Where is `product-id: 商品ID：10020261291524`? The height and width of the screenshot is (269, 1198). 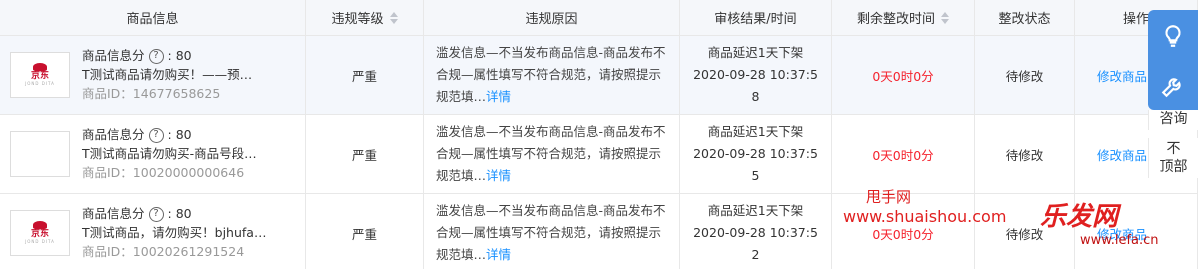
product-id: 商品ID：10020261291524 is located at coordinates (163, 251).